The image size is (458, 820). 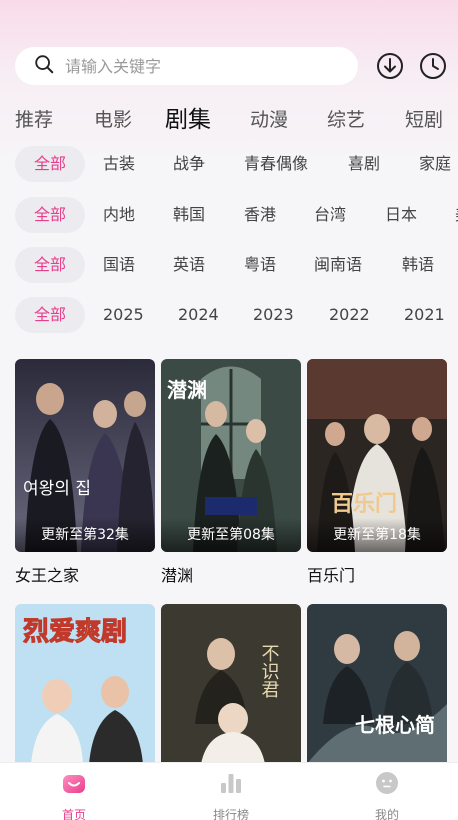 What do you see at coordinates (346, 120) in the screenshot?
I see `tab-variety: 综艺` at bounding box center [346, 120].